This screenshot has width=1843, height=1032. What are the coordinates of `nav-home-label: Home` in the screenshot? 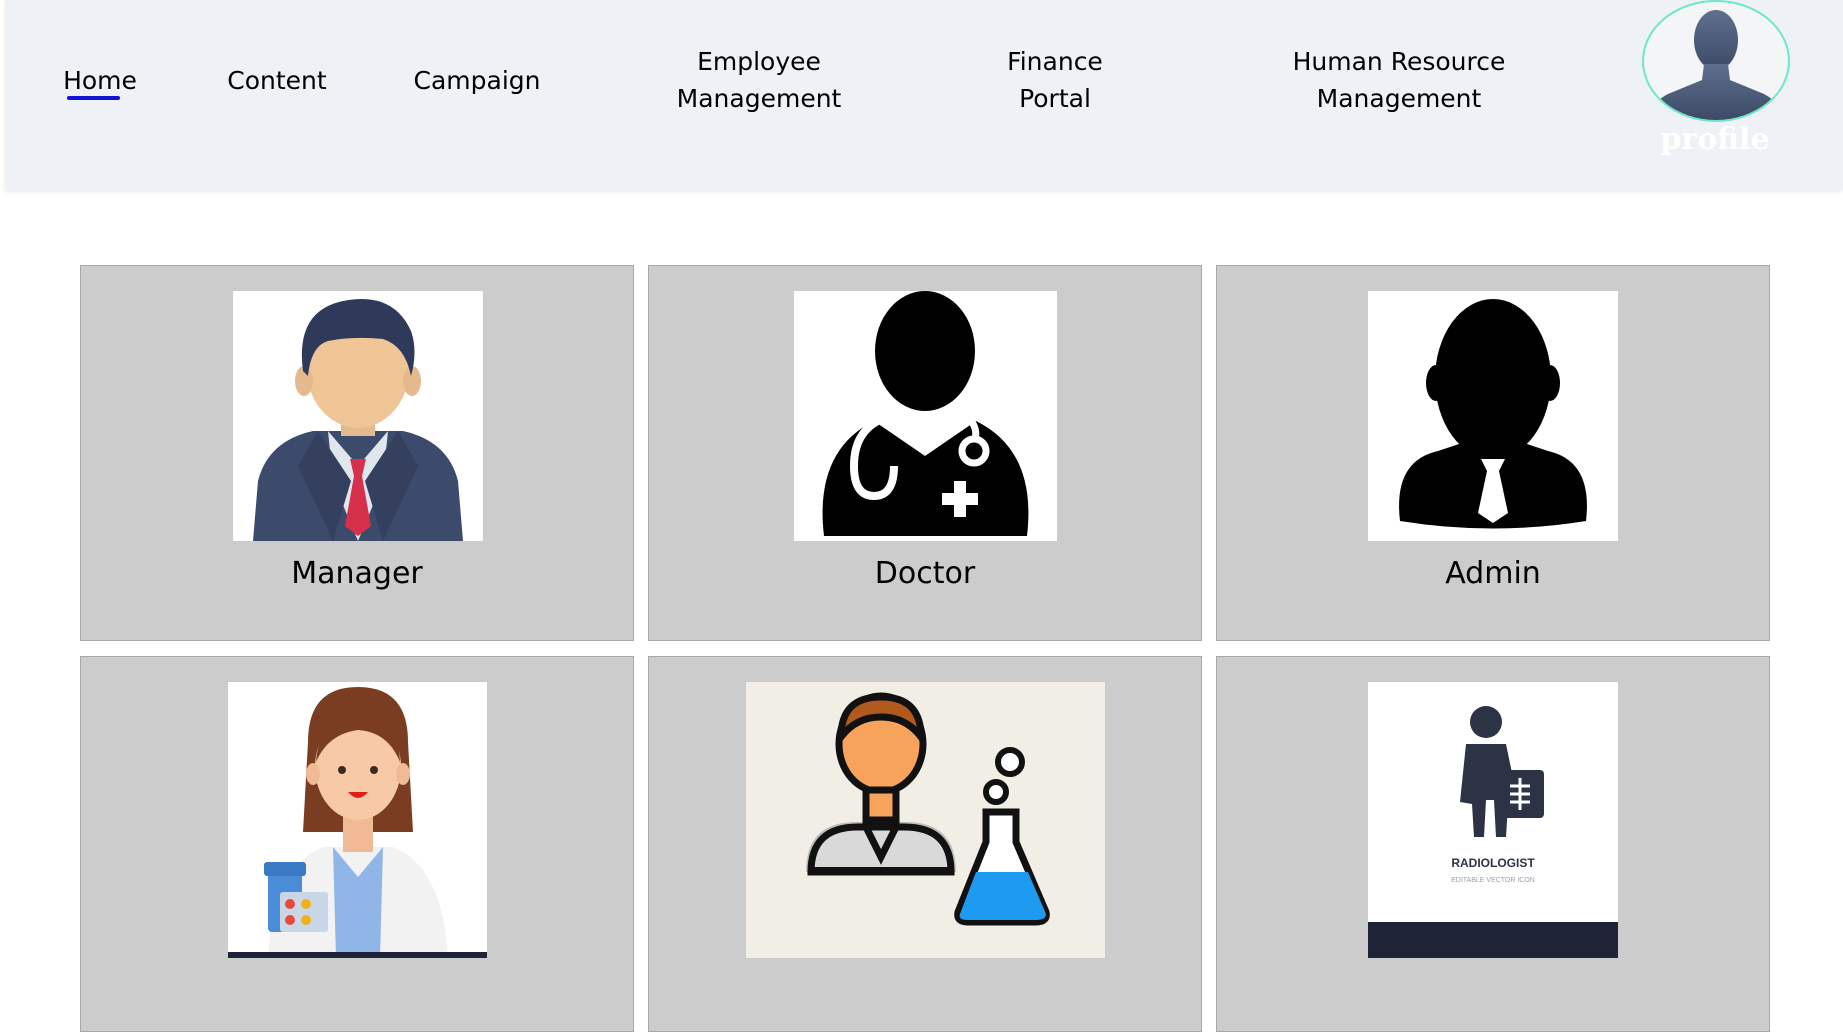 It's located at (100, 80).